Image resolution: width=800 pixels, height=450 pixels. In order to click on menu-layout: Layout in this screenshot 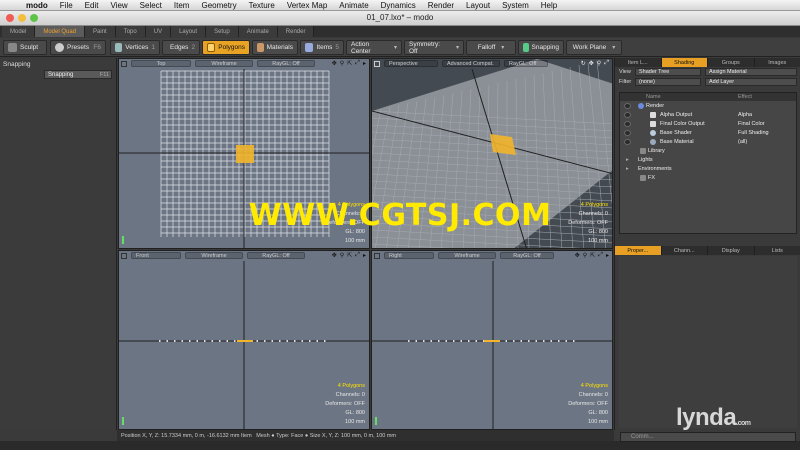, I will do `click(478, 5)`.